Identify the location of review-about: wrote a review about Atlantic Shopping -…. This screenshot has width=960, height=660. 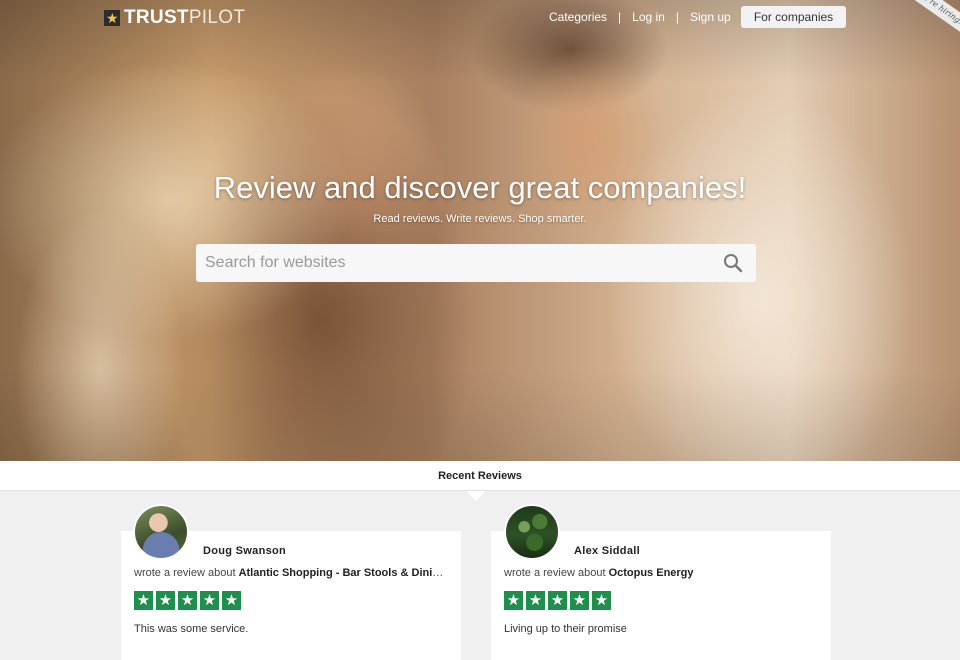
(290, 573).